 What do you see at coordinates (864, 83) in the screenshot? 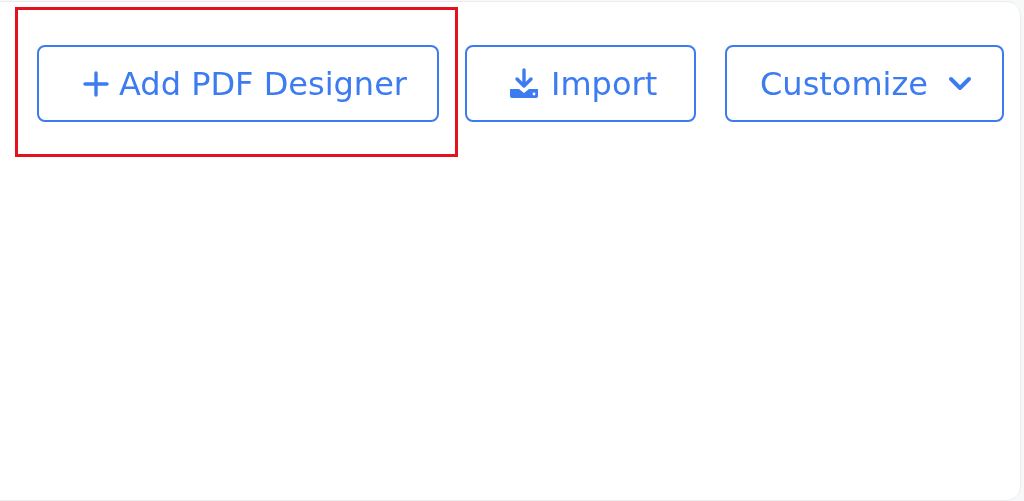
I see `customize-dropdown: Customize` at bounding box center [864, 83].